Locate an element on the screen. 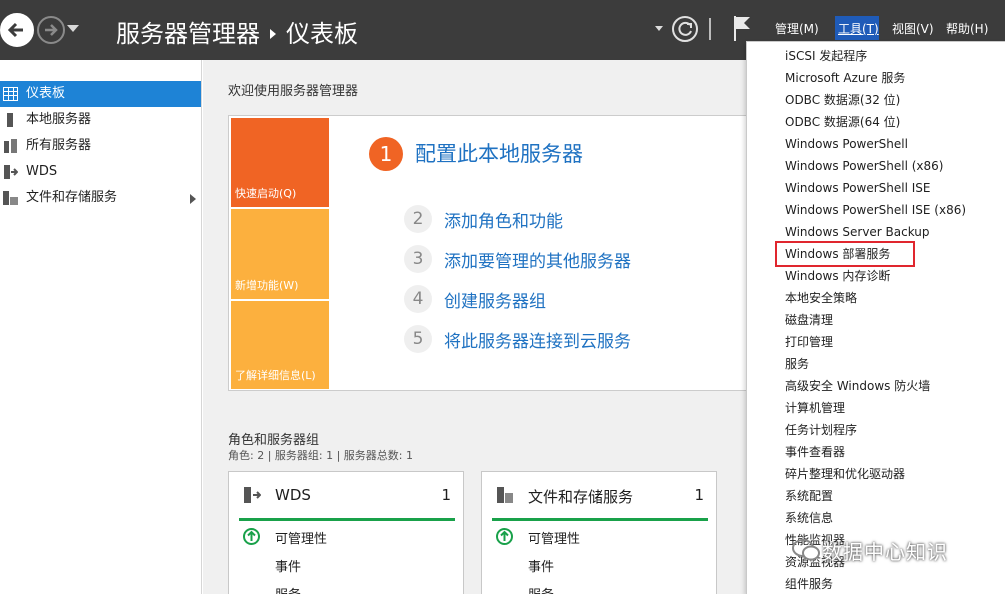 The width and height of the screenshot is (1005, 594). forward-arrow-icon is located at coordinates (51, 30).